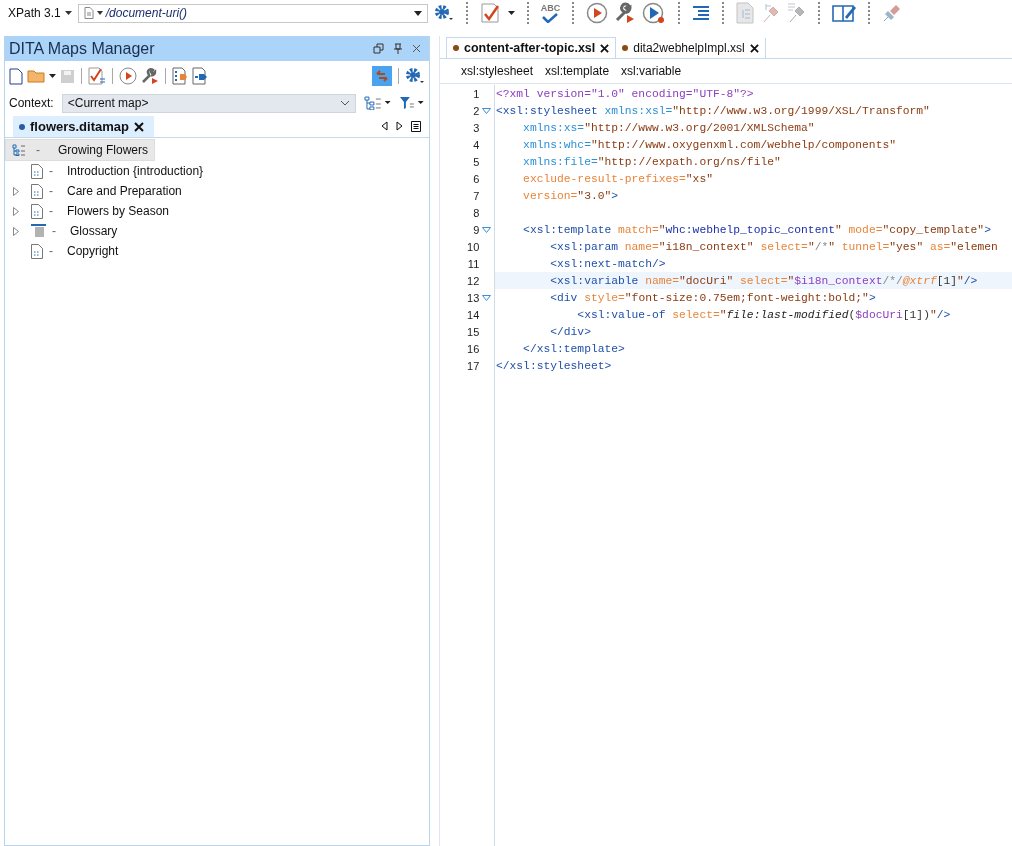 The image size is (1012, 846). Describe the element at coordinates (570, 195) in the screenshot. I see `code-line: version="3.0">` at that location.